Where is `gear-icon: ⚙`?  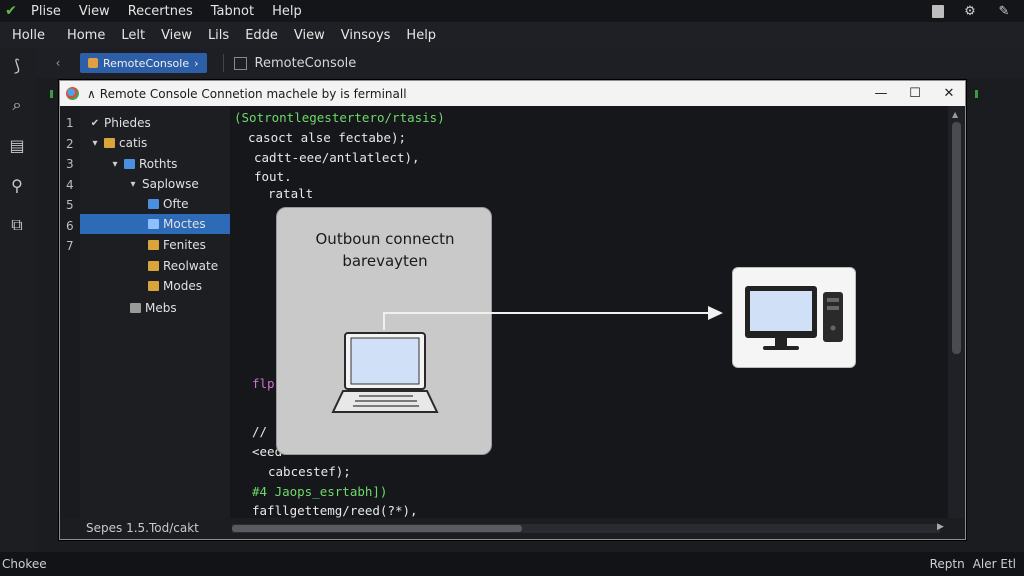
gear-icon: ⚙ is located at coordinates (970, 11).